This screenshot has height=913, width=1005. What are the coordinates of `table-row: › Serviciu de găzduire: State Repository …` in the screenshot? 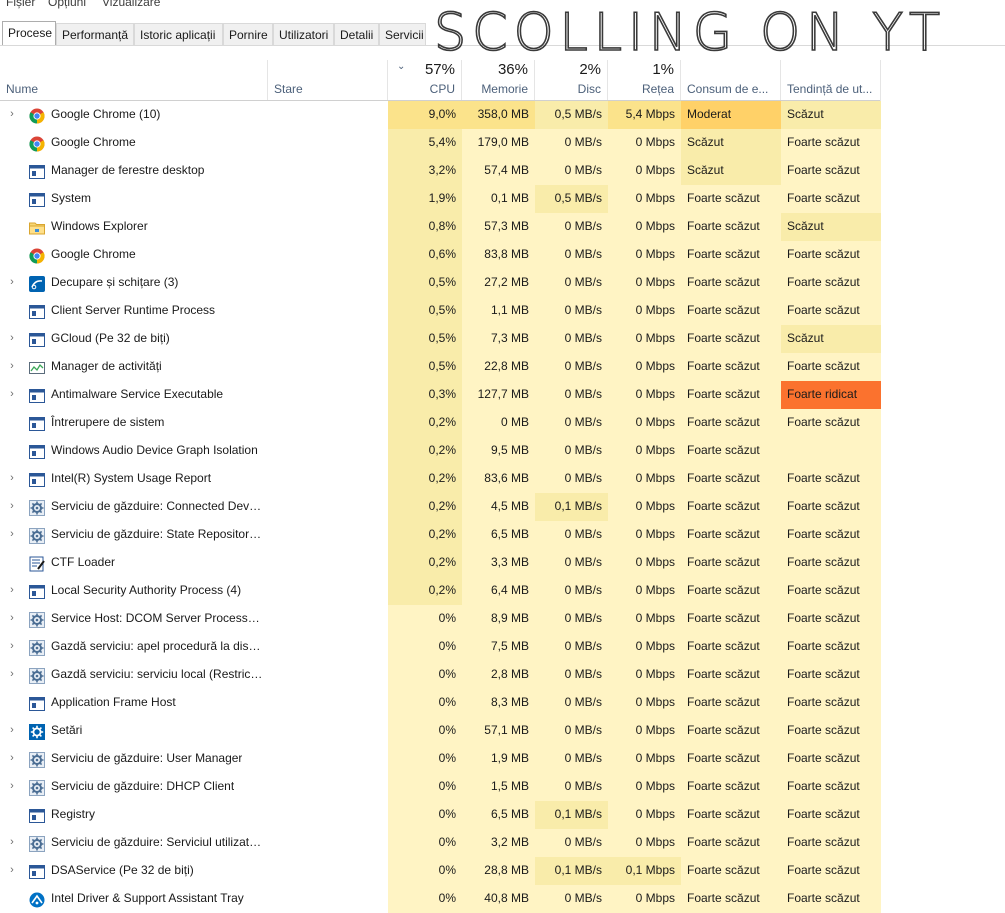 It's located at (502, 535).